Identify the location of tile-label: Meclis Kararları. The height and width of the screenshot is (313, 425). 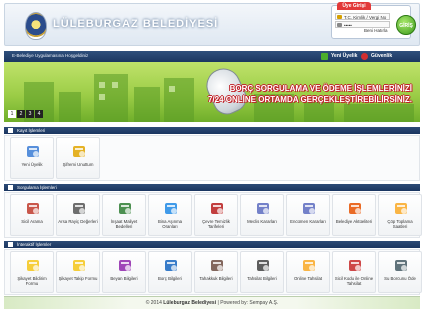
(262, 221).